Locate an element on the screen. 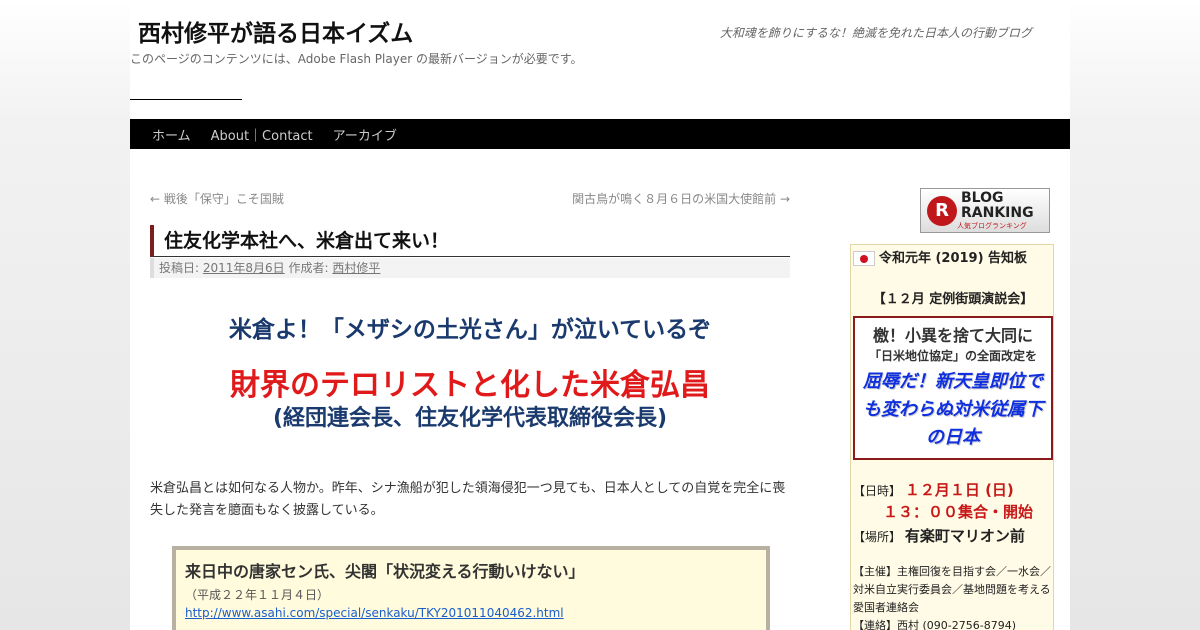 The image size is (1200, 630). meta-posted-label: 投稿日: is located at coordinates (181, 268).